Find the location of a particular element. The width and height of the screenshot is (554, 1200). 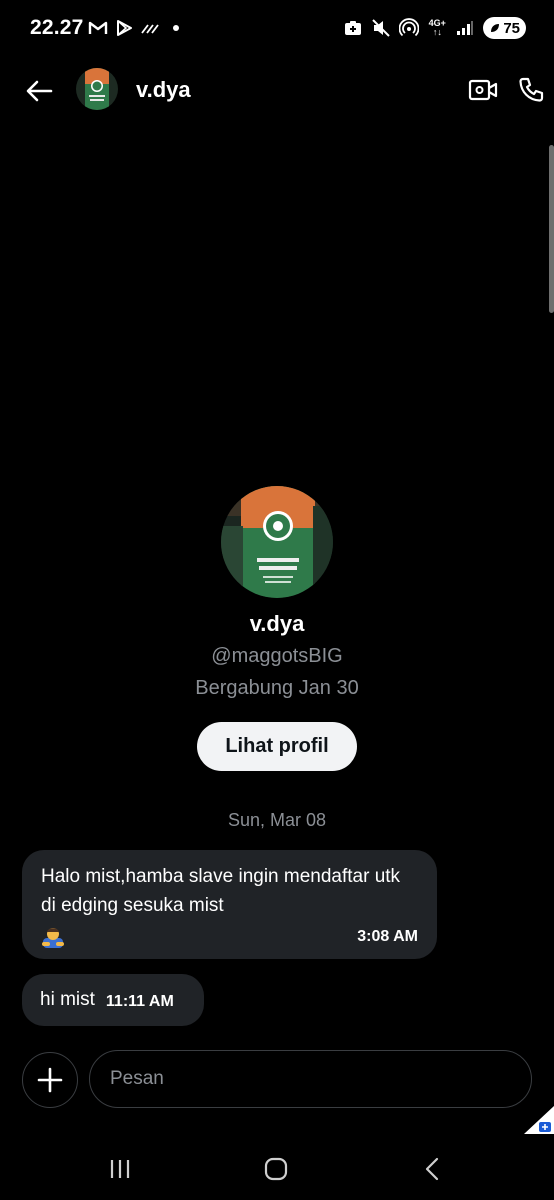

back-button is located at coordinates (39, 91).